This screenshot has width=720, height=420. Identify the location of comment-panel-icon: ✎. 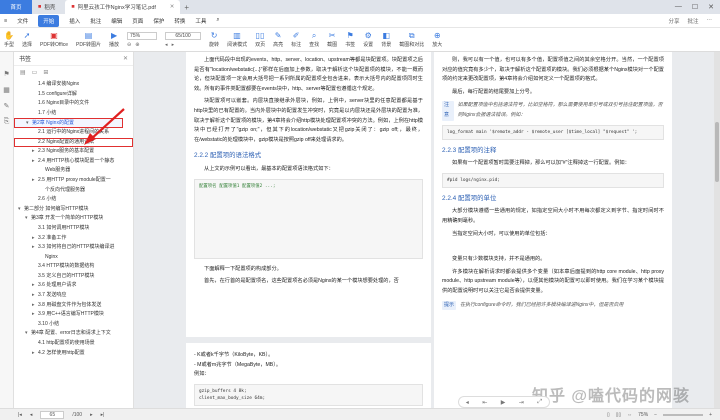
(7, 106).